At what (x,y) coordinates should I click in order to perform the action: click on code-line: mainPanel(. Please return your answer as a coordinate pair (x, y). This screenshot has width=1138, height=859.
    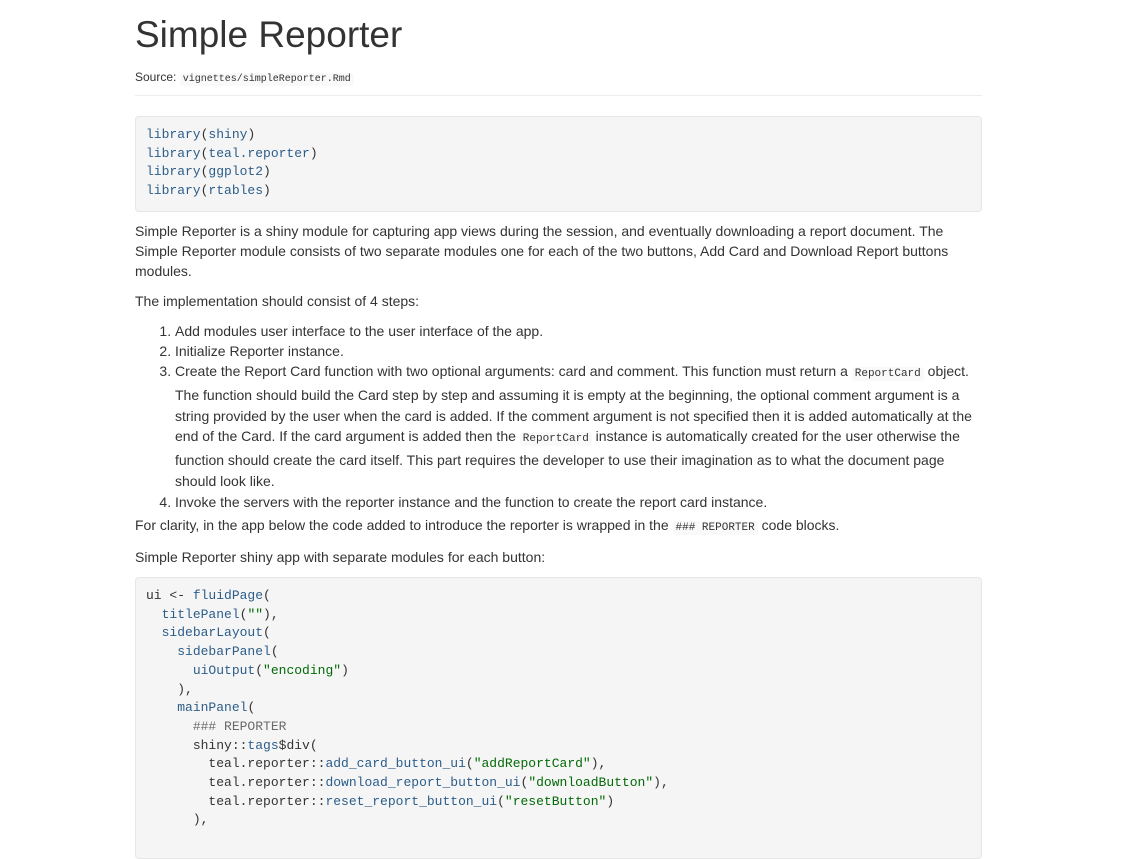
    Looking at the image, I should click on (216, 708).